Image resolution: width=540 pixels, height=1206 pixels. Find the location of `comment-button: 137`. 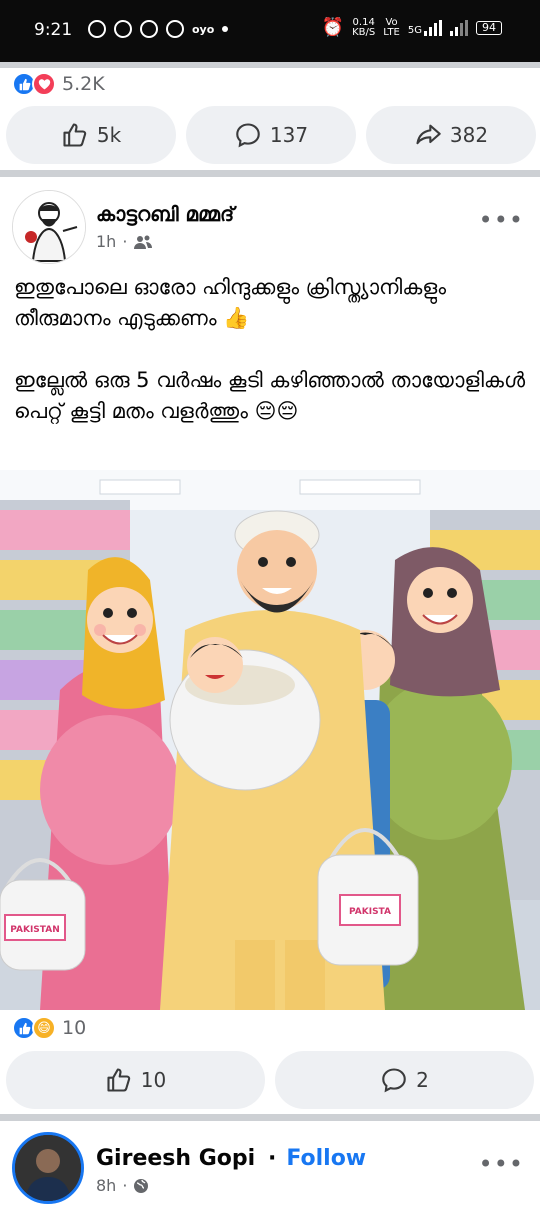

comment-button: 137 is located at coordinates (271, 135).